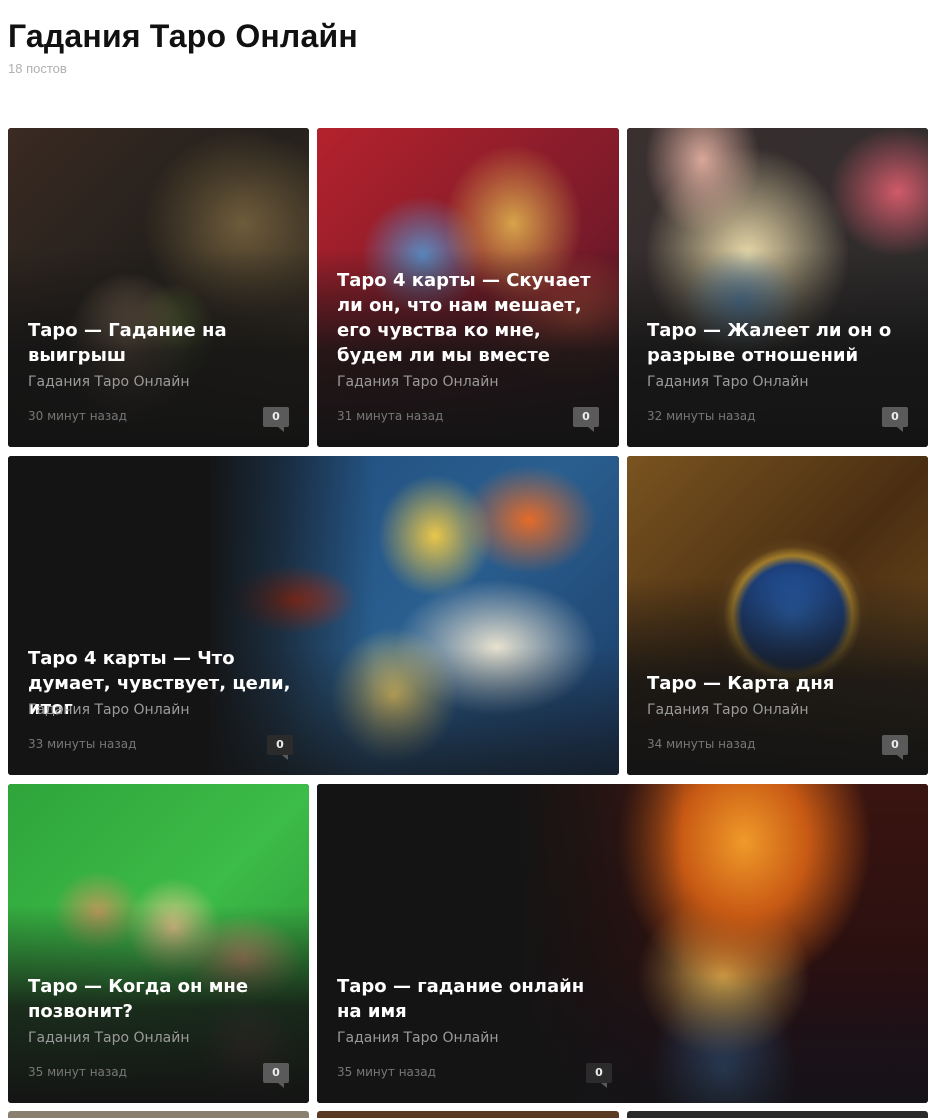  What do you see at coordinates (701, 416) in the screenshot?
I see `post-time: 32 минуты назад` at bounding box center [701, 416].